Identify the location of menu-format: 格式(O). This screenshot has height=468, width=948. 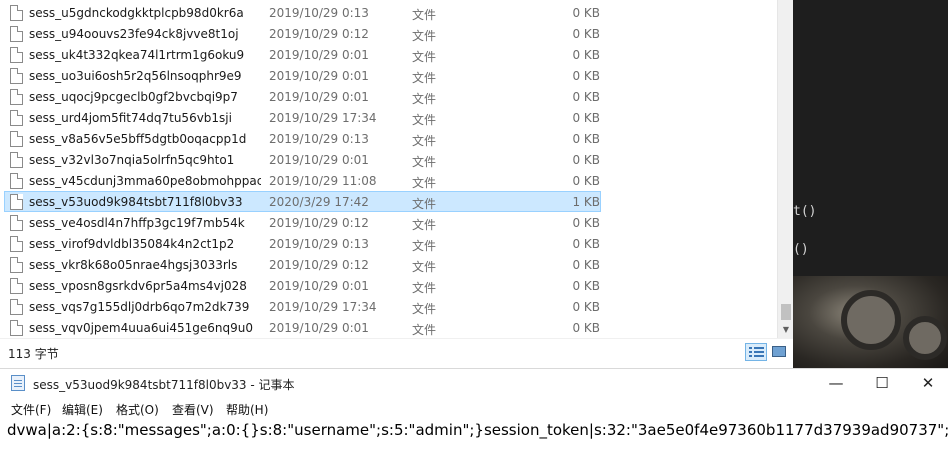
(137, 409).